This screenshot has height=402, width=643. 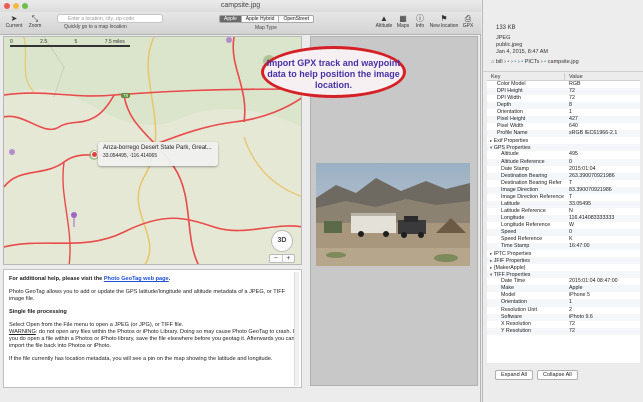 I want to click on metadata-key: ▸ Exif Properties, so click(x=509, y=141).